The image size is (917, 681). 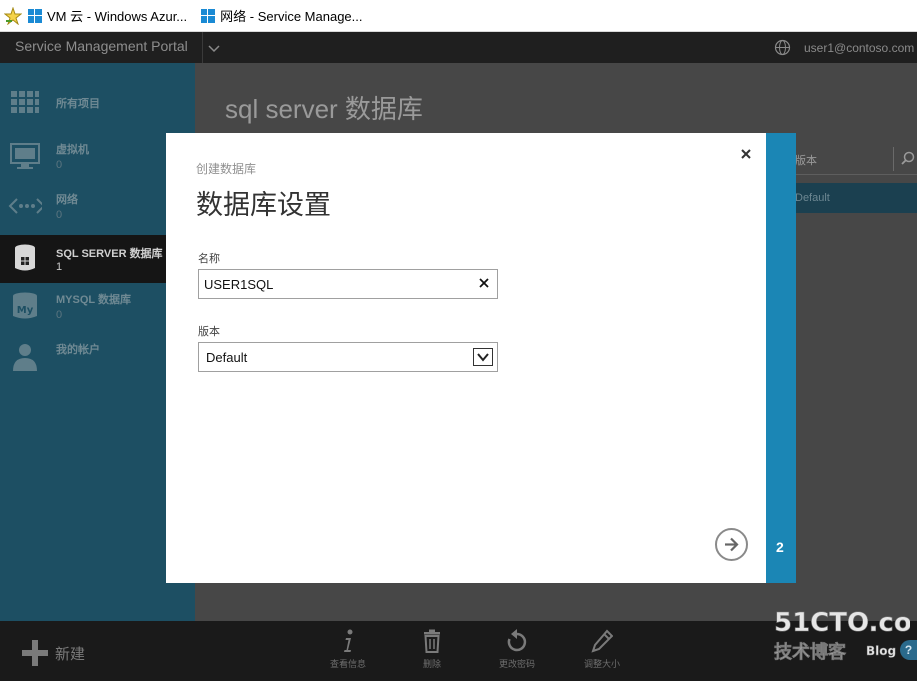 What do you see at coordinates (263, 205) in the screenshot?
I see `dialog-title: 数据库设置` at bounding box center [263, 205].